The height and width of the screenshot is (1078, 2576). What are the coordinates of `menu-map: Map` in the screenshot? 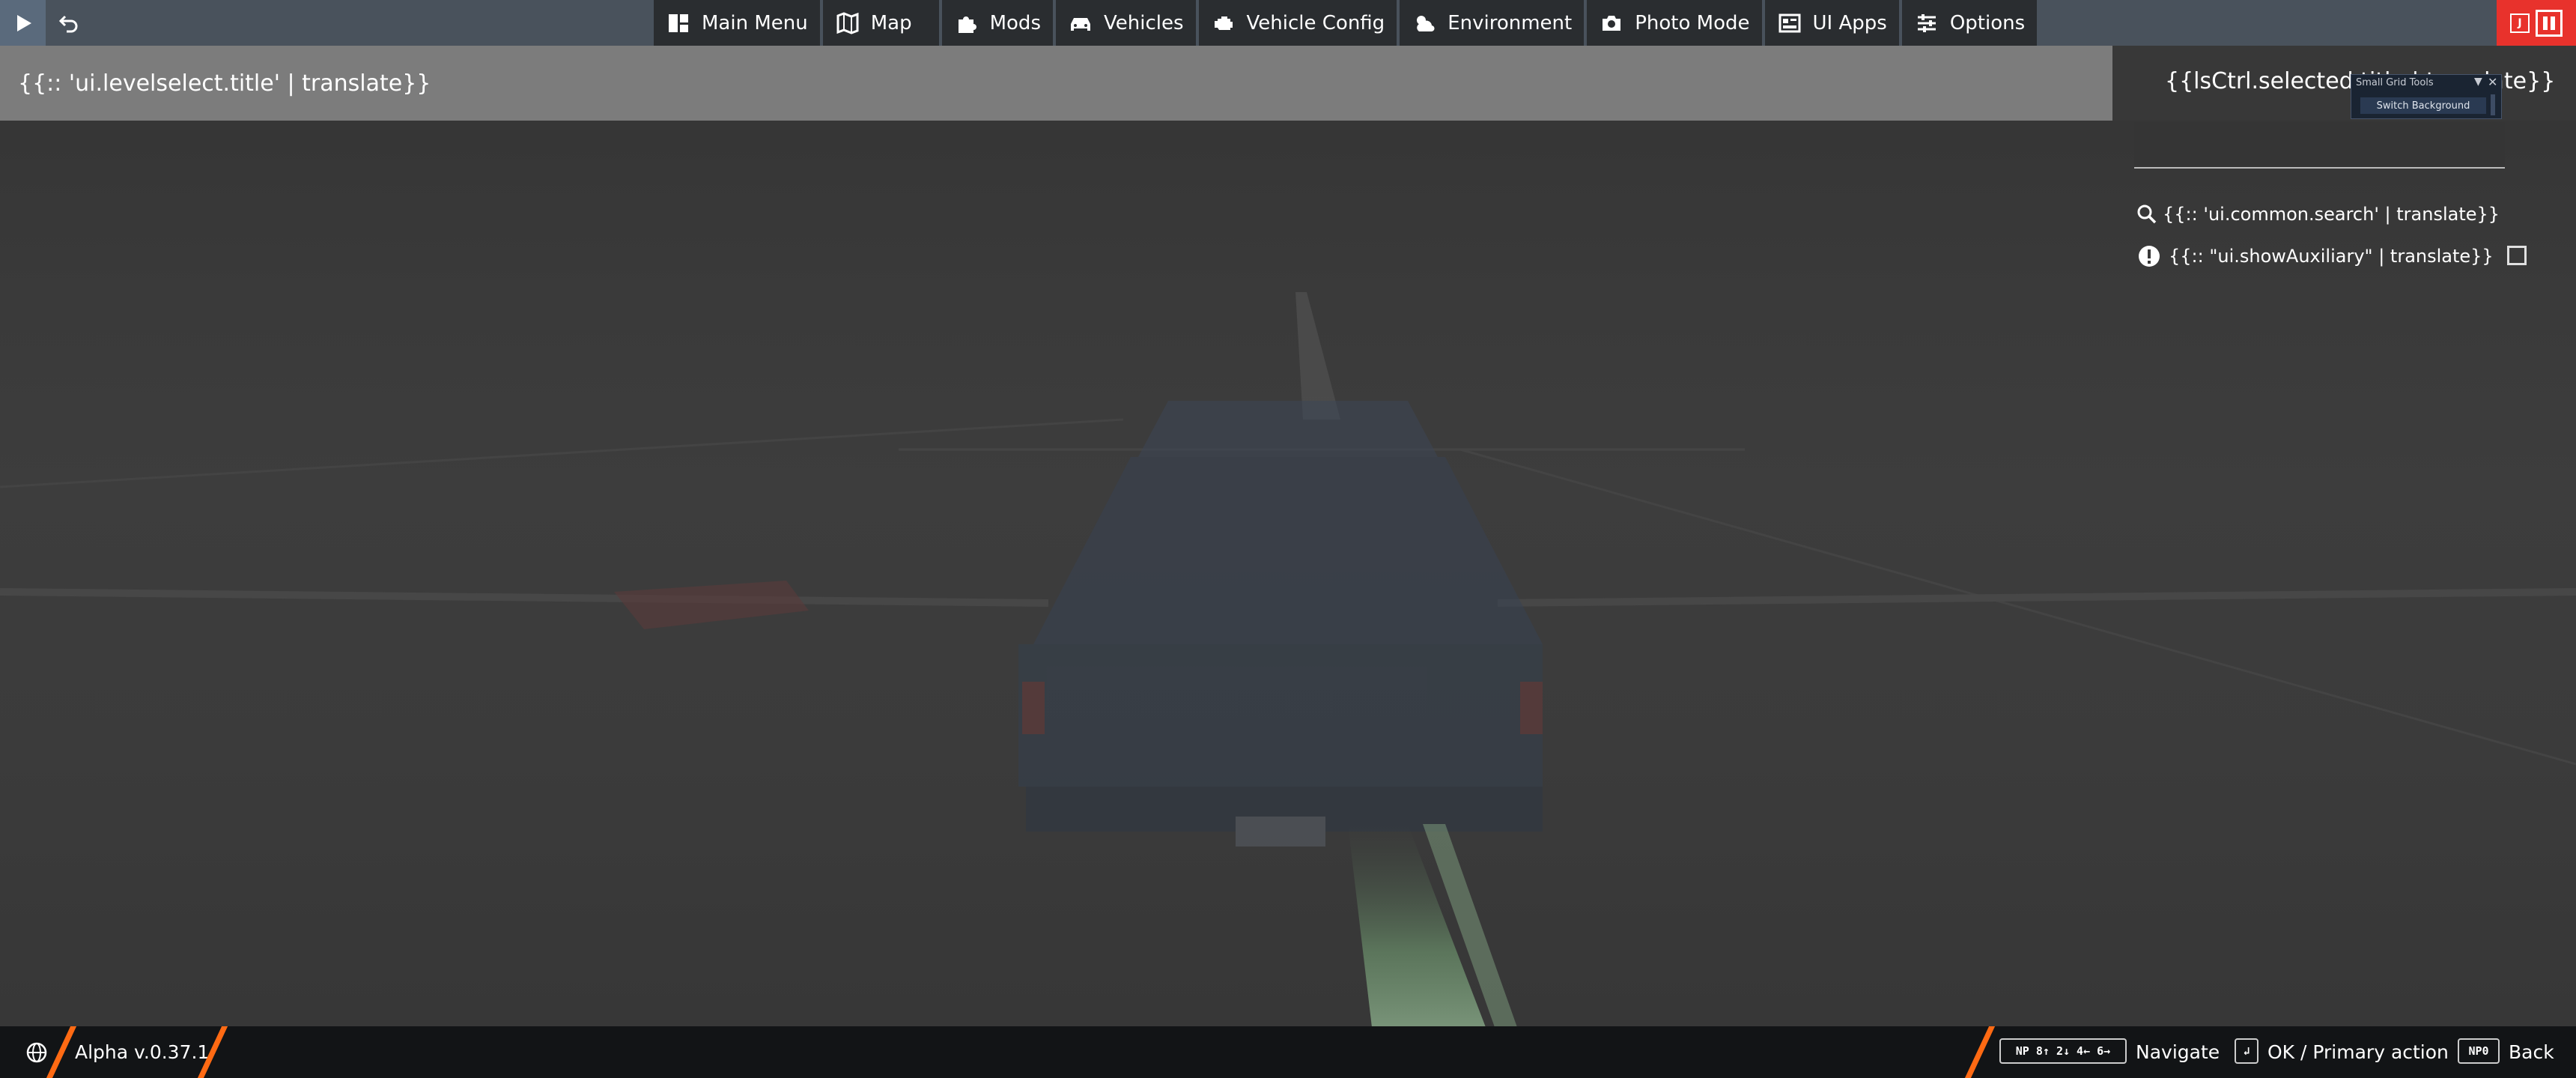 It's located at (880, 23).